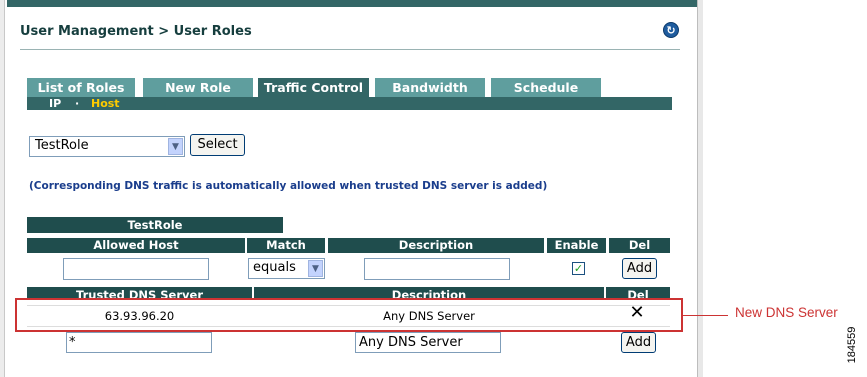  Describe the element at coordinates (852, 345) in the screenshot. I see `figure-id: 184559` at that location.